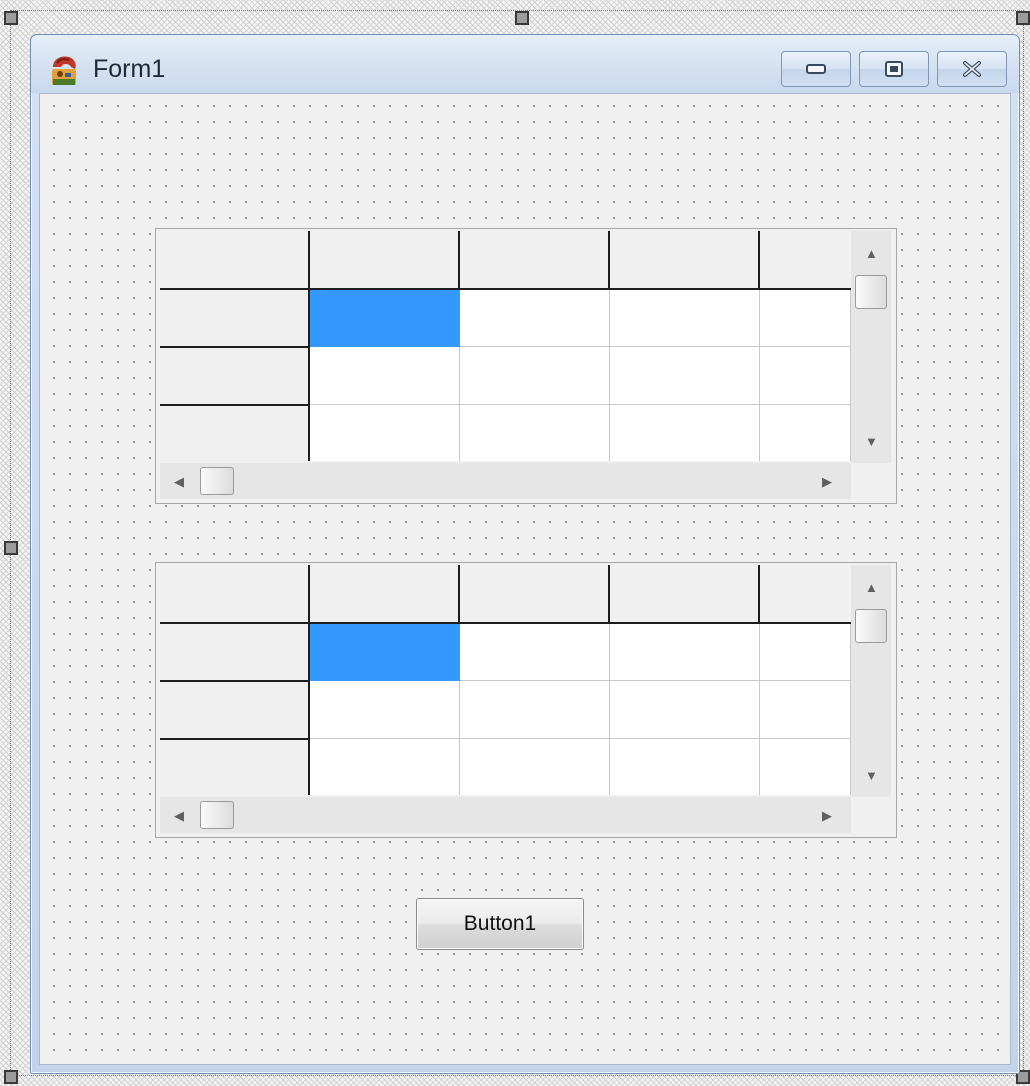 Image resolution: width=1030 pixels, height=1086 pixels. What do you see at coordinates (11, 1077) in the screenshot?
I see `resize-handle-bottom-left` at bounding box center [11, 1077].